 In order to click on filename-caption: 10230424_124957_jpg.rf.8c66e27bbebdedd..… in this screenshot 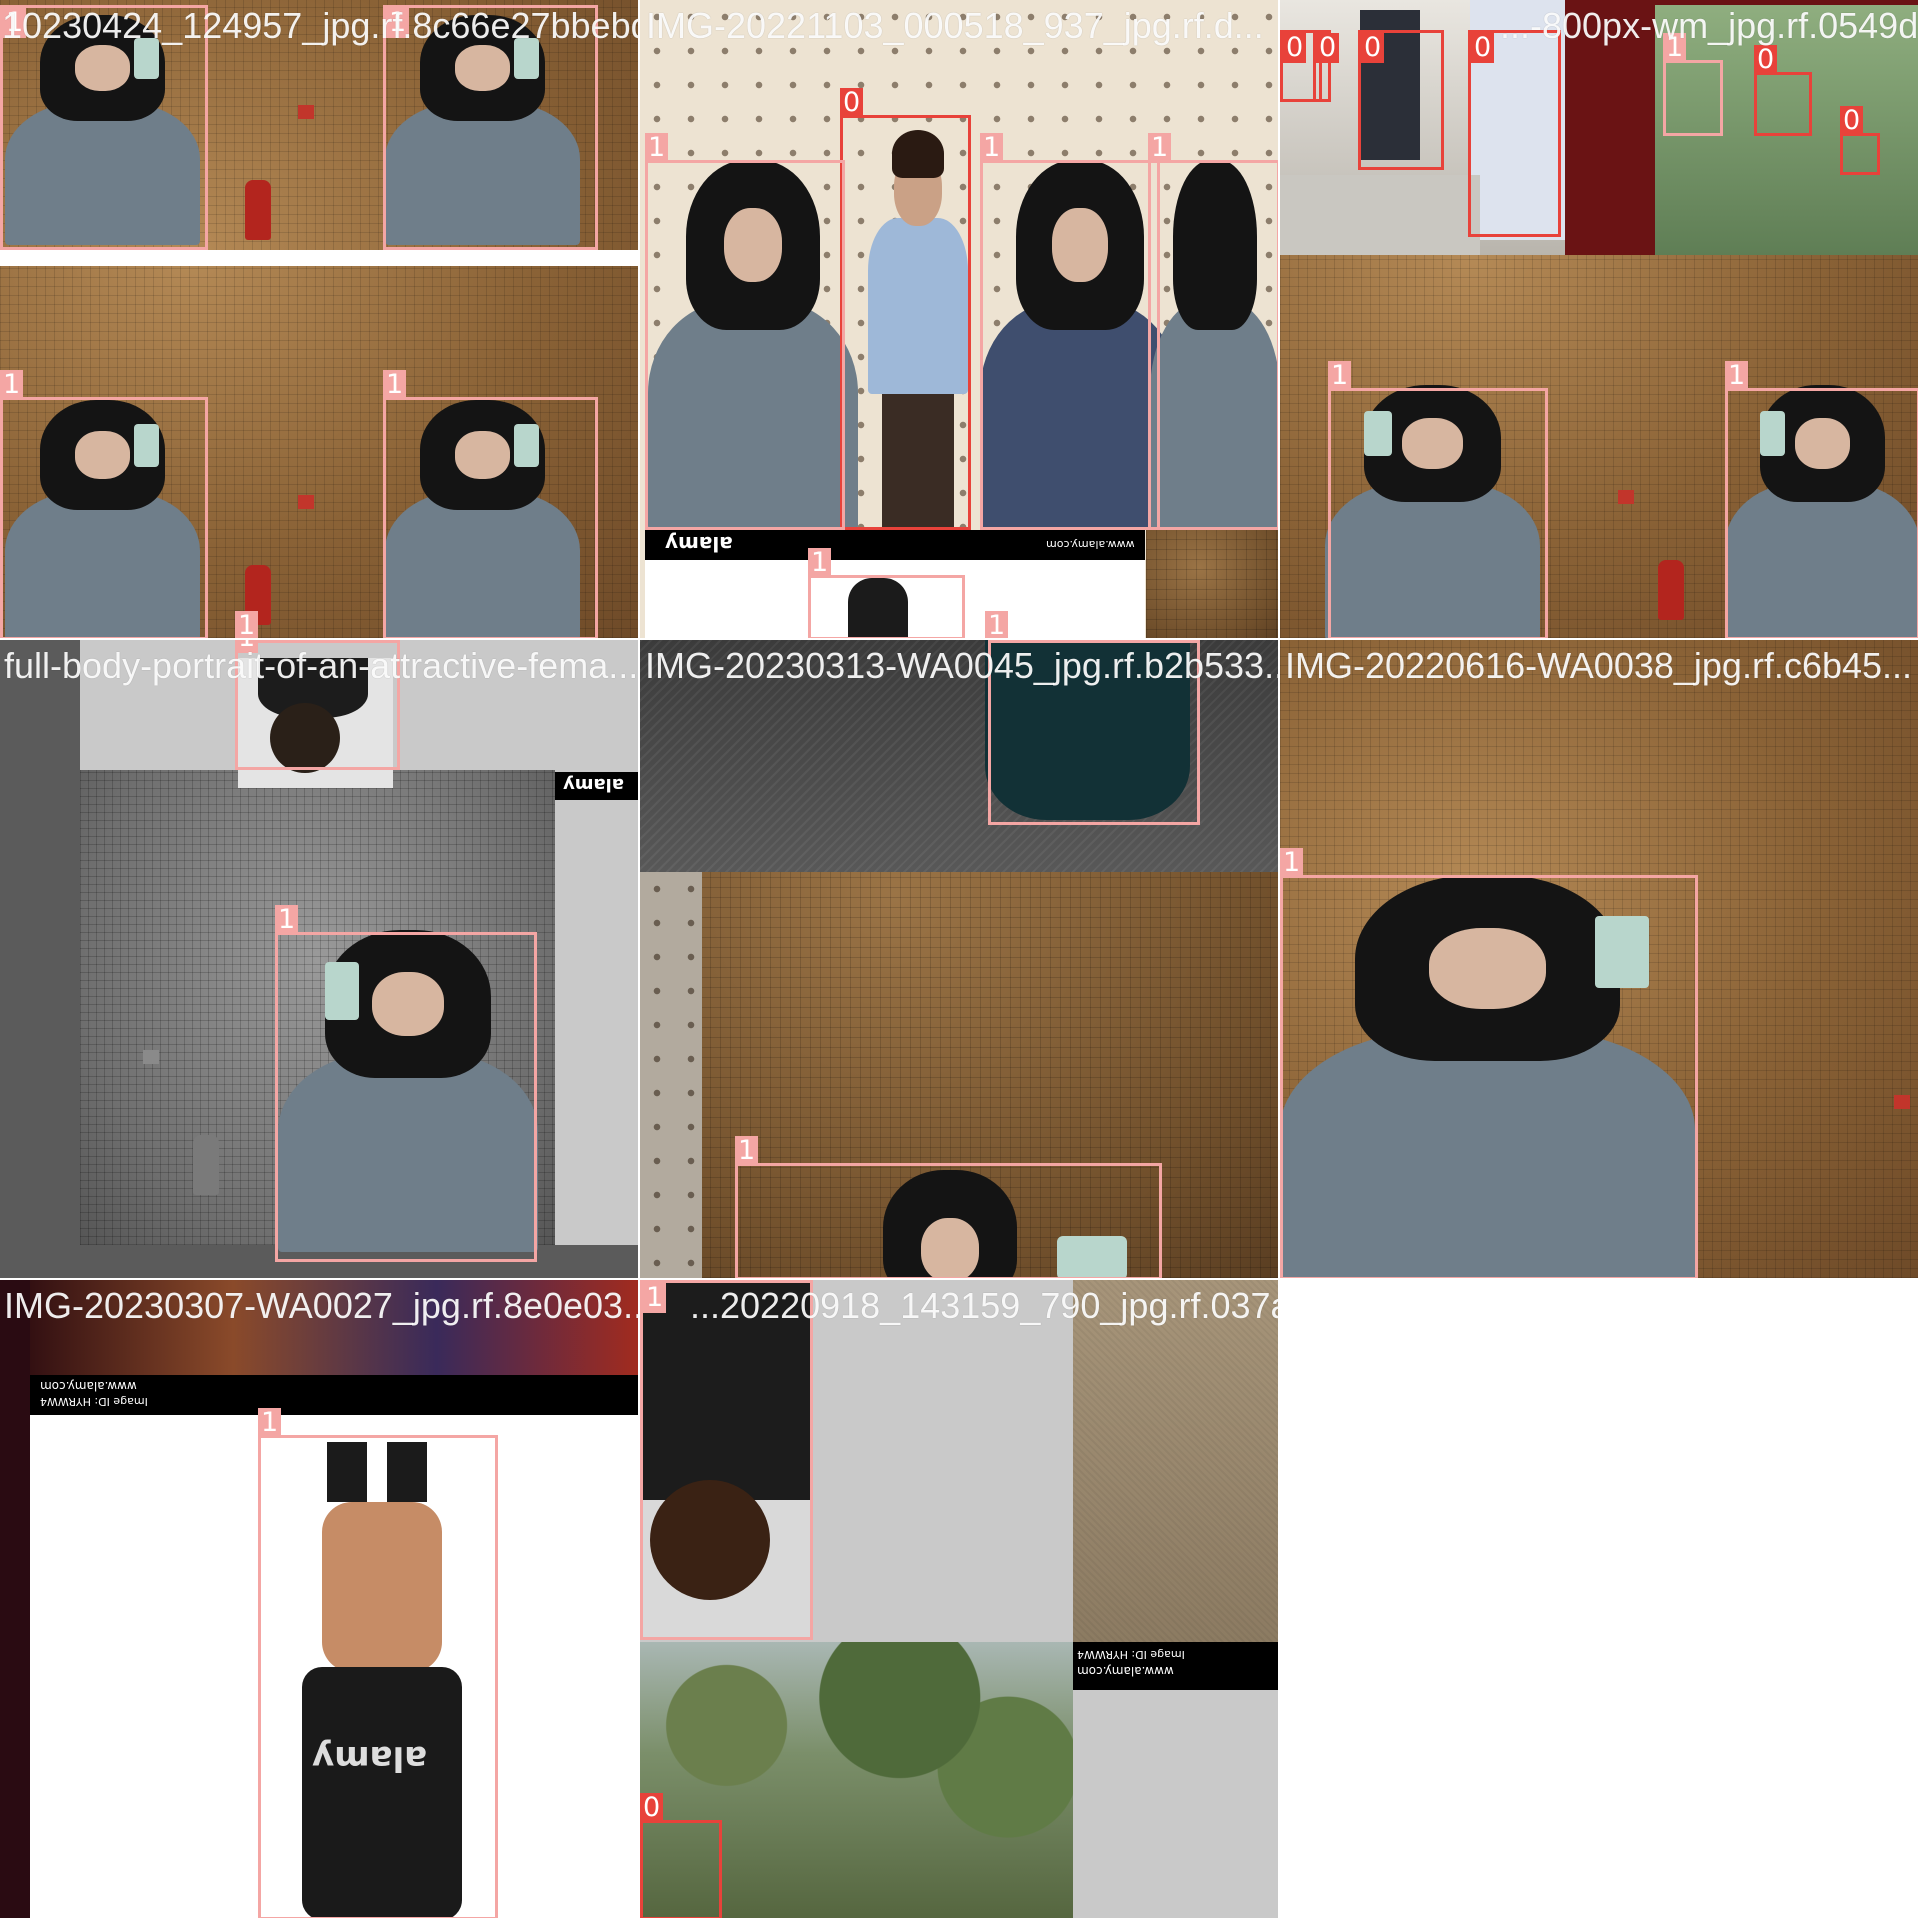, I will do `click(320, 25)`.